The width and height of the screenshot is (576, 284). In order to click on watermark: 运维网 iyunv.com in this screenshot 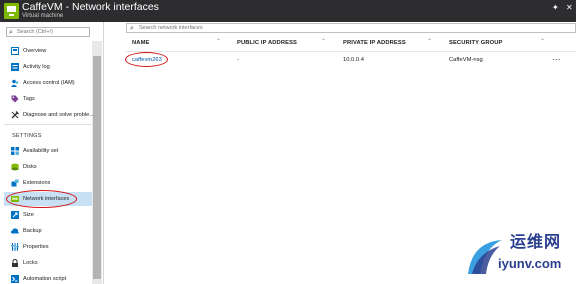, I will do `click(517, 258)`.